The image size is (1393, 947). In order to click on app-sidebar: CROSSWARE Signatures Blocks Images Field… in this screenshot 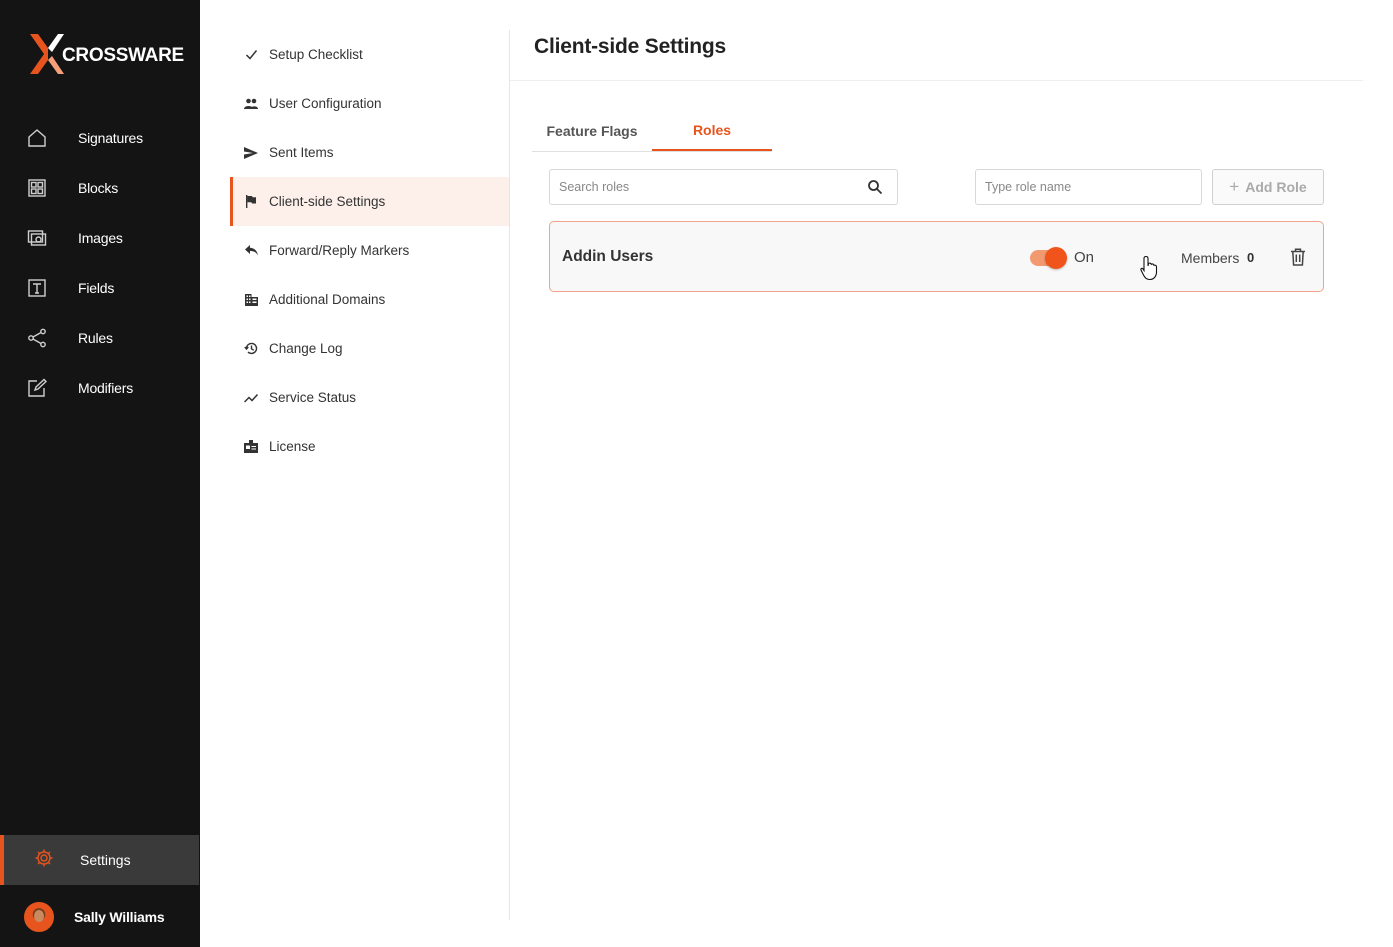, I will do `click(100, 473)`.